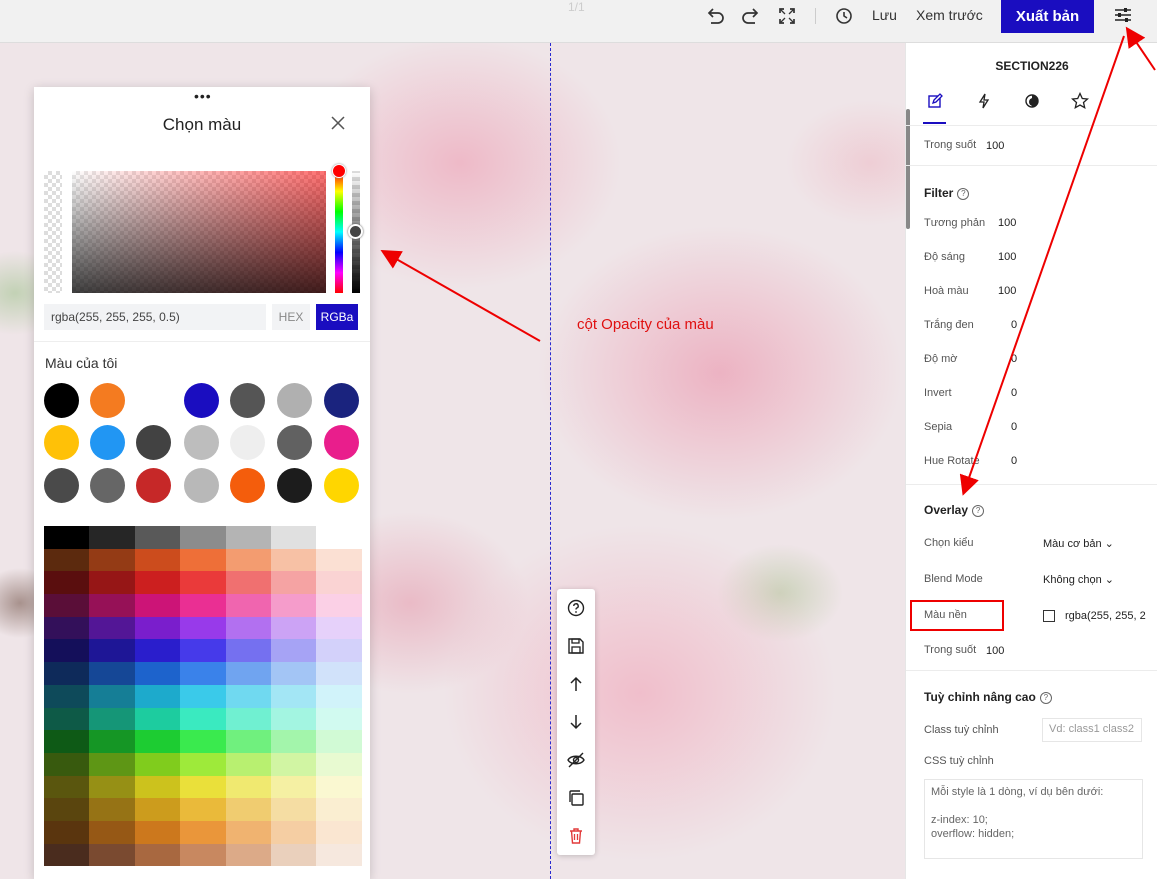 This screenshot has height=879, width=1157. I want to click on undo-icon, so click(715, 16).